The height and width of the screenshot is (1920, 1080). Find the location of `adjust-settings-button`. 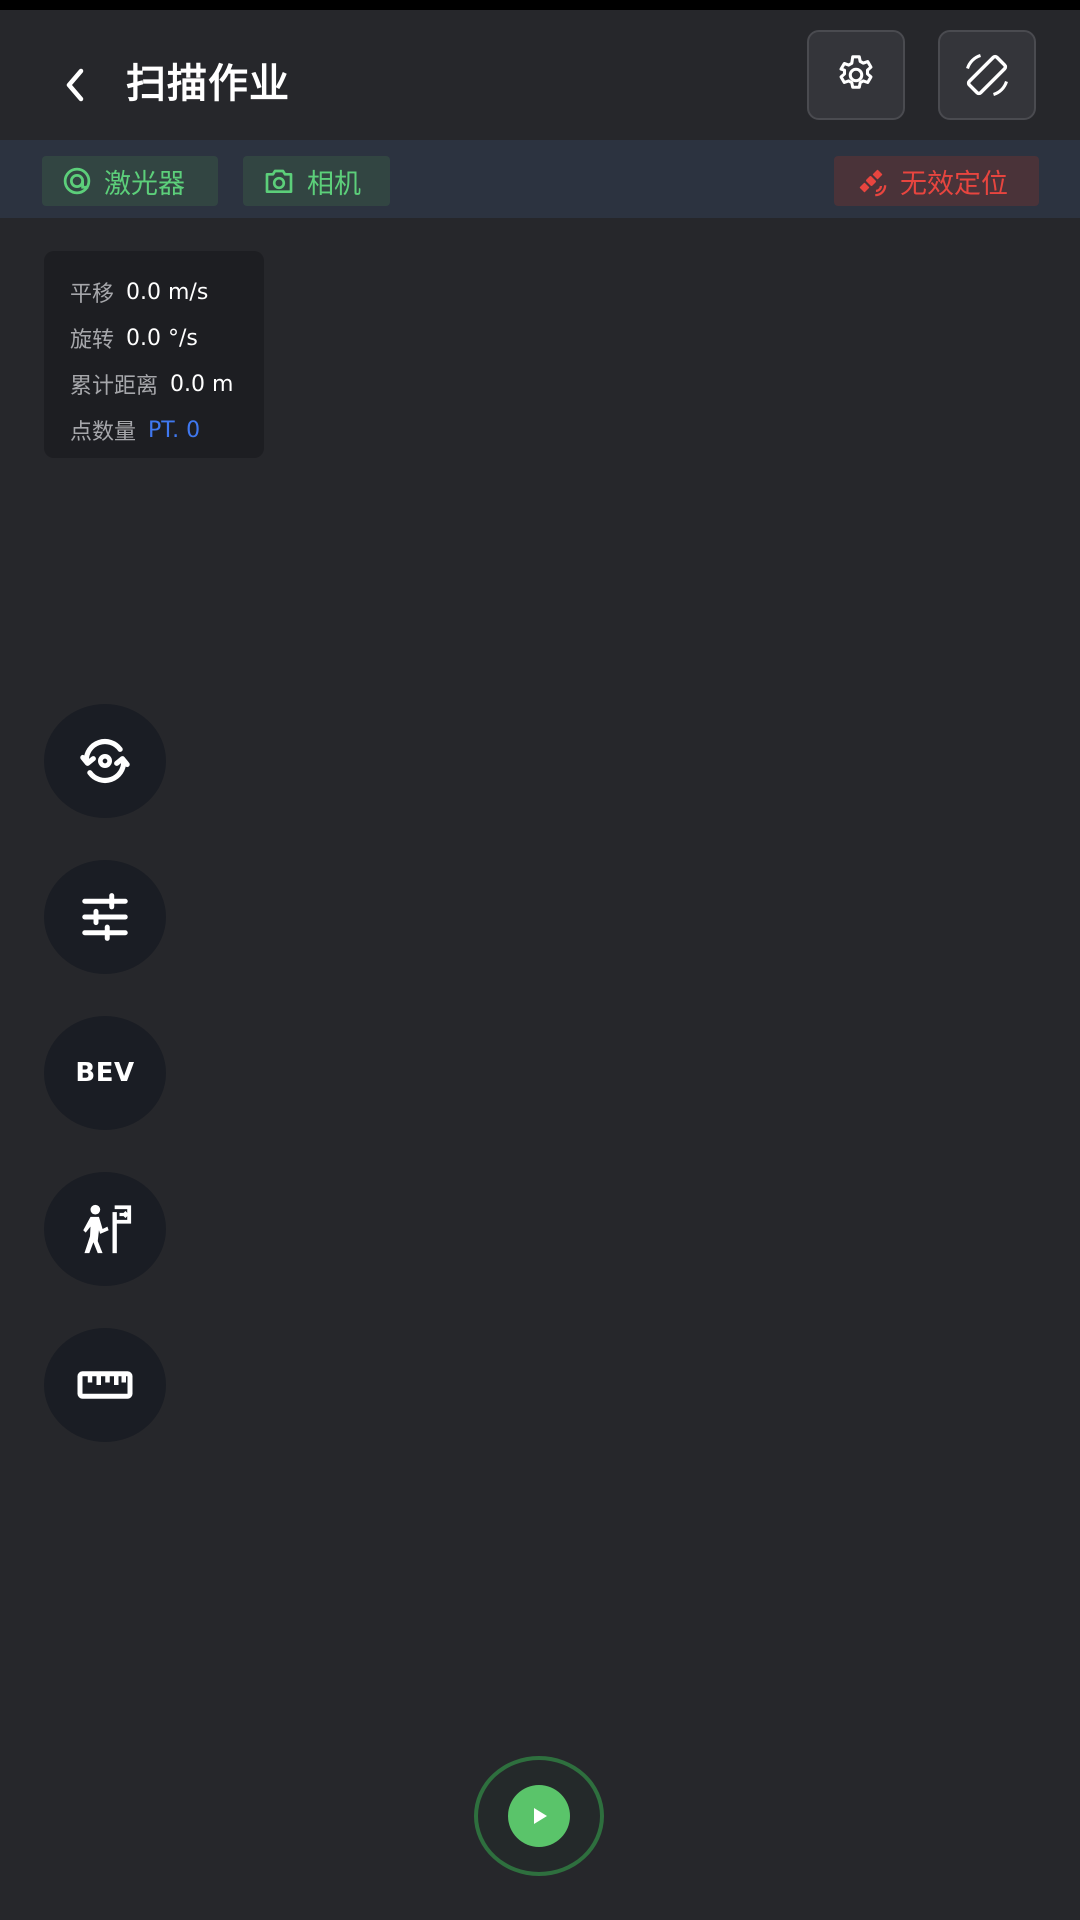

adjust-settings-button is located at coordinates (105, 917).